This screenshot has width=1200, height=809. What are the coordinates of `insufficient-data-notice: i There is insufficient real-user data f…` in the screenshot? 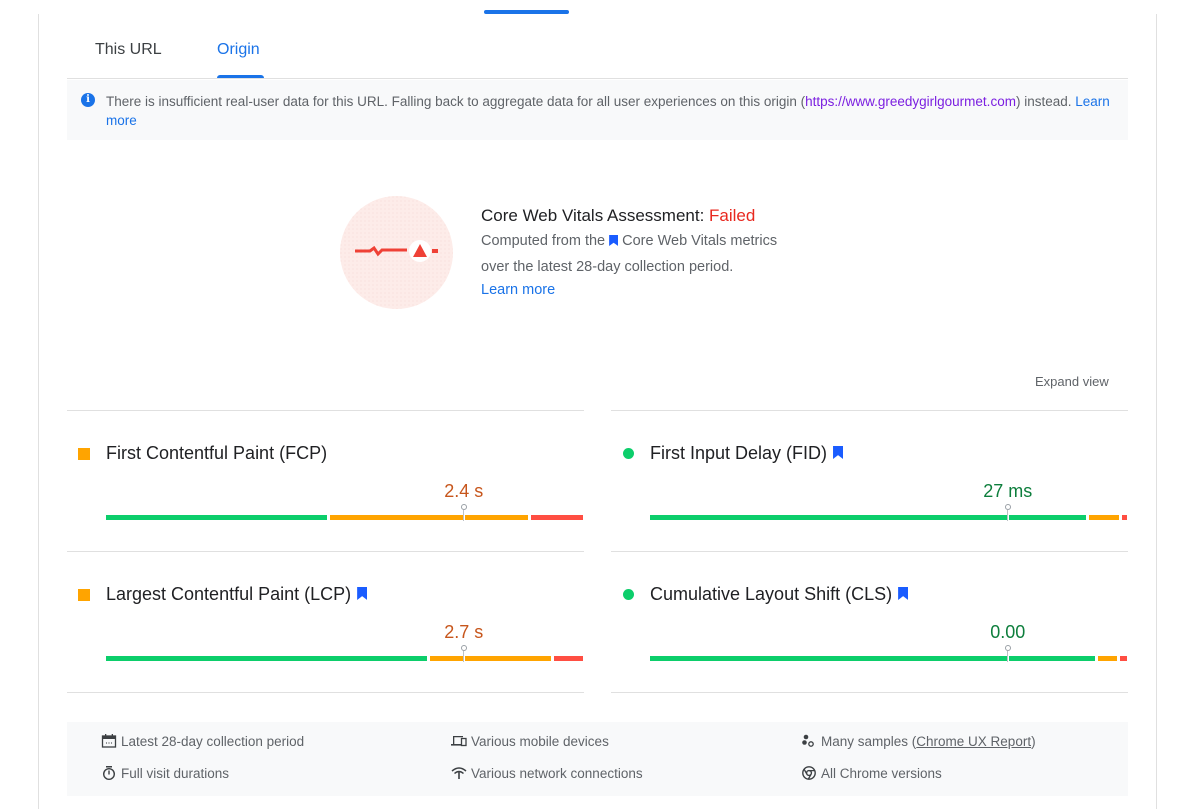 It's located at (597, 110).